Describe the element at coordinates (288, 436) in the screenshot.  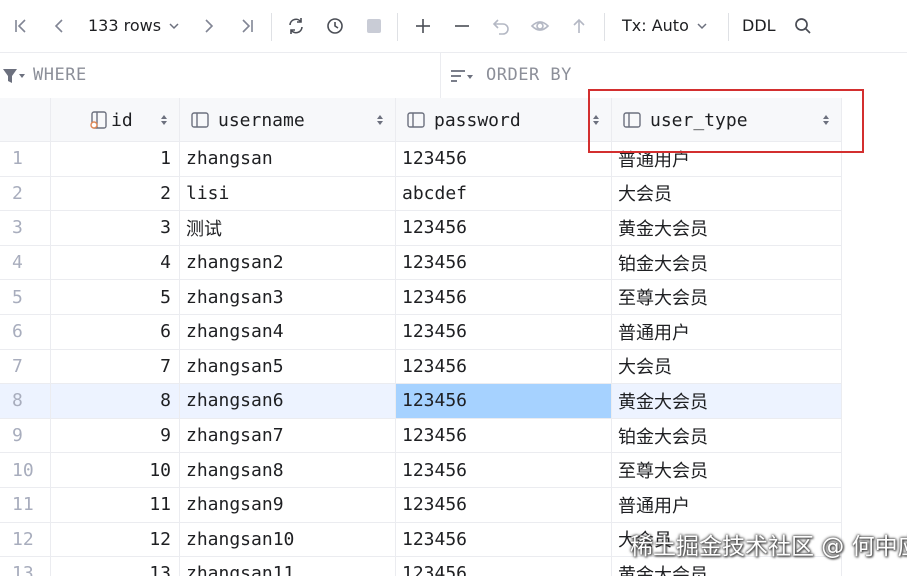
I see `cell-username: zhangsan7` at that location.